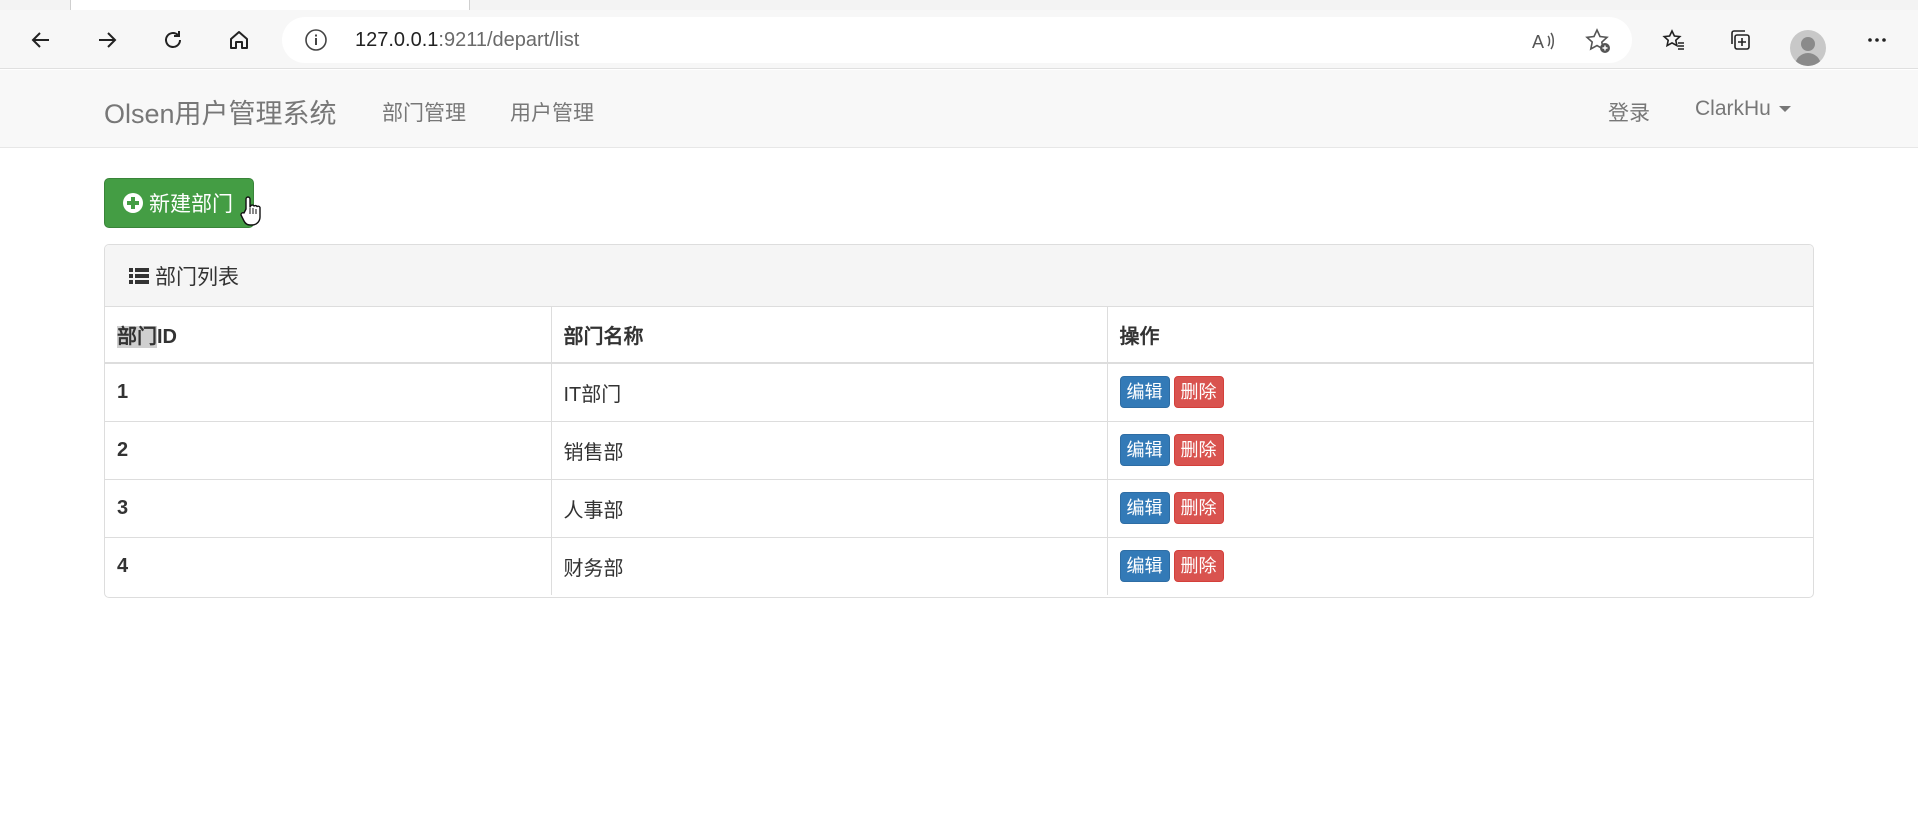  I want to click on user-dropdown: ClarkHu, so click(1743, 109).